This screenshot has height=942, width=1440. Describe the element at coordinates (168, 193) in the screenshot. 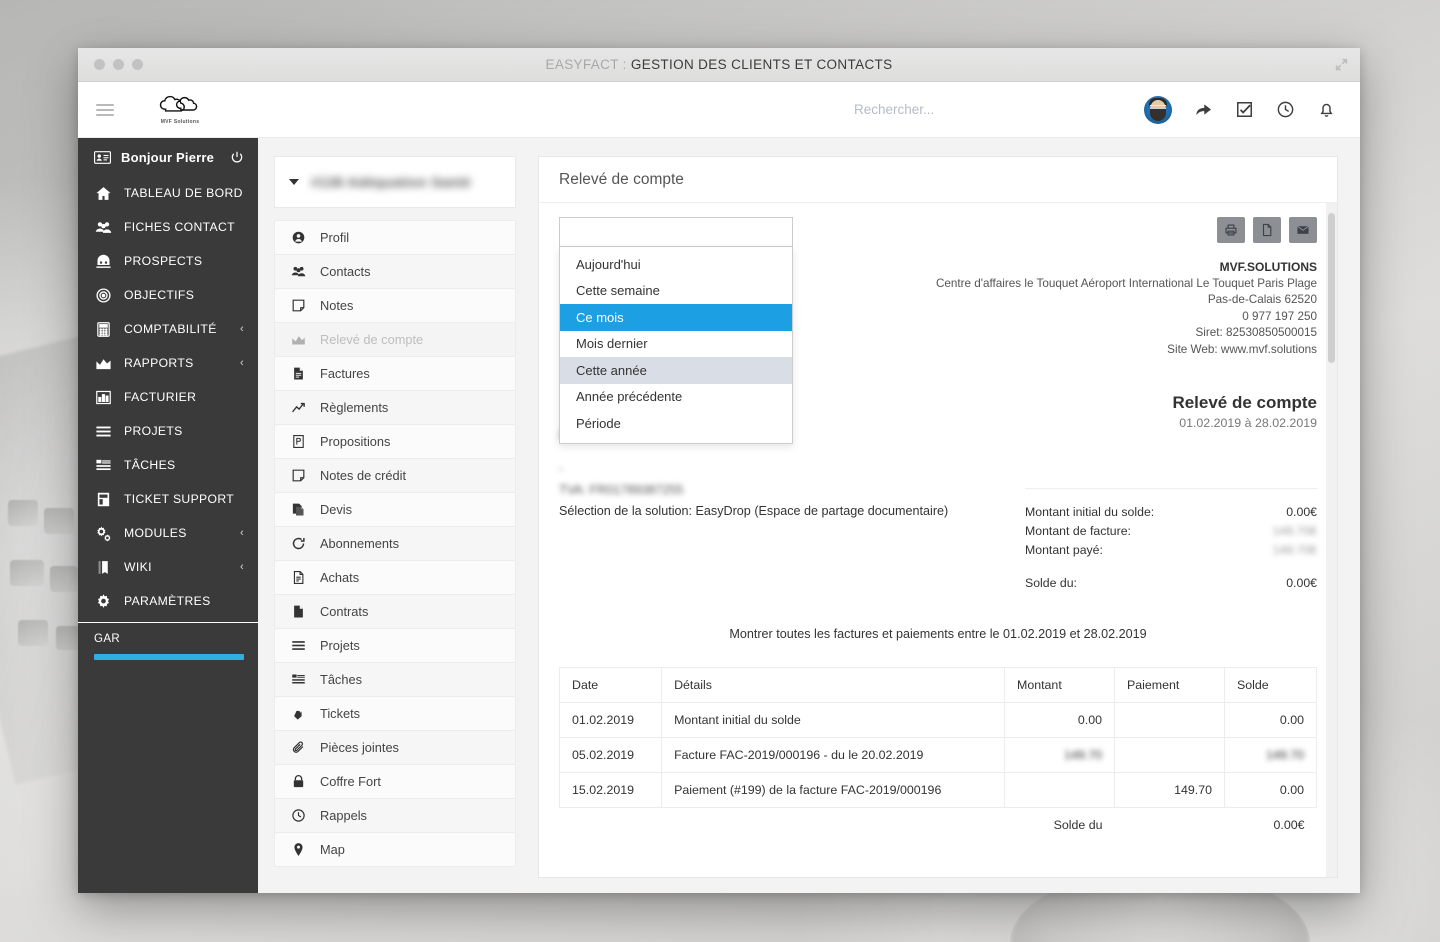

I see `sidebar-item-tableau-de-bord: TABLEAU DE BORD` at that location.